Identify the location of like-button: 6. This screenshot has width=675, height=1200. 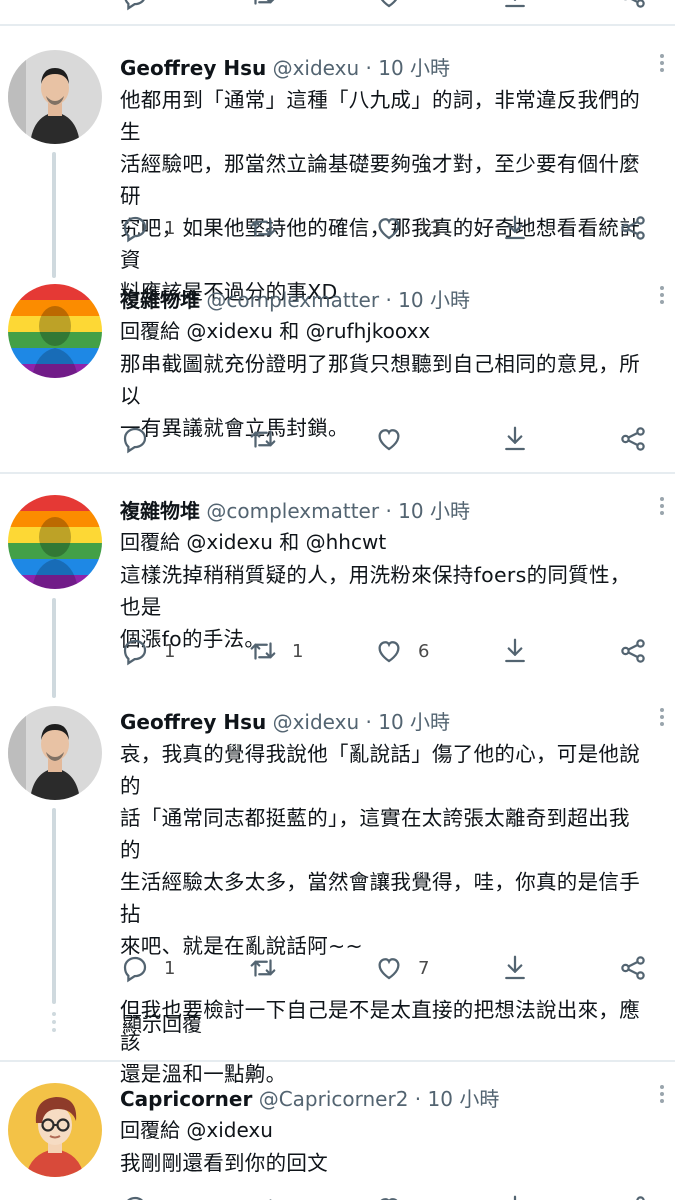
(401, 651).